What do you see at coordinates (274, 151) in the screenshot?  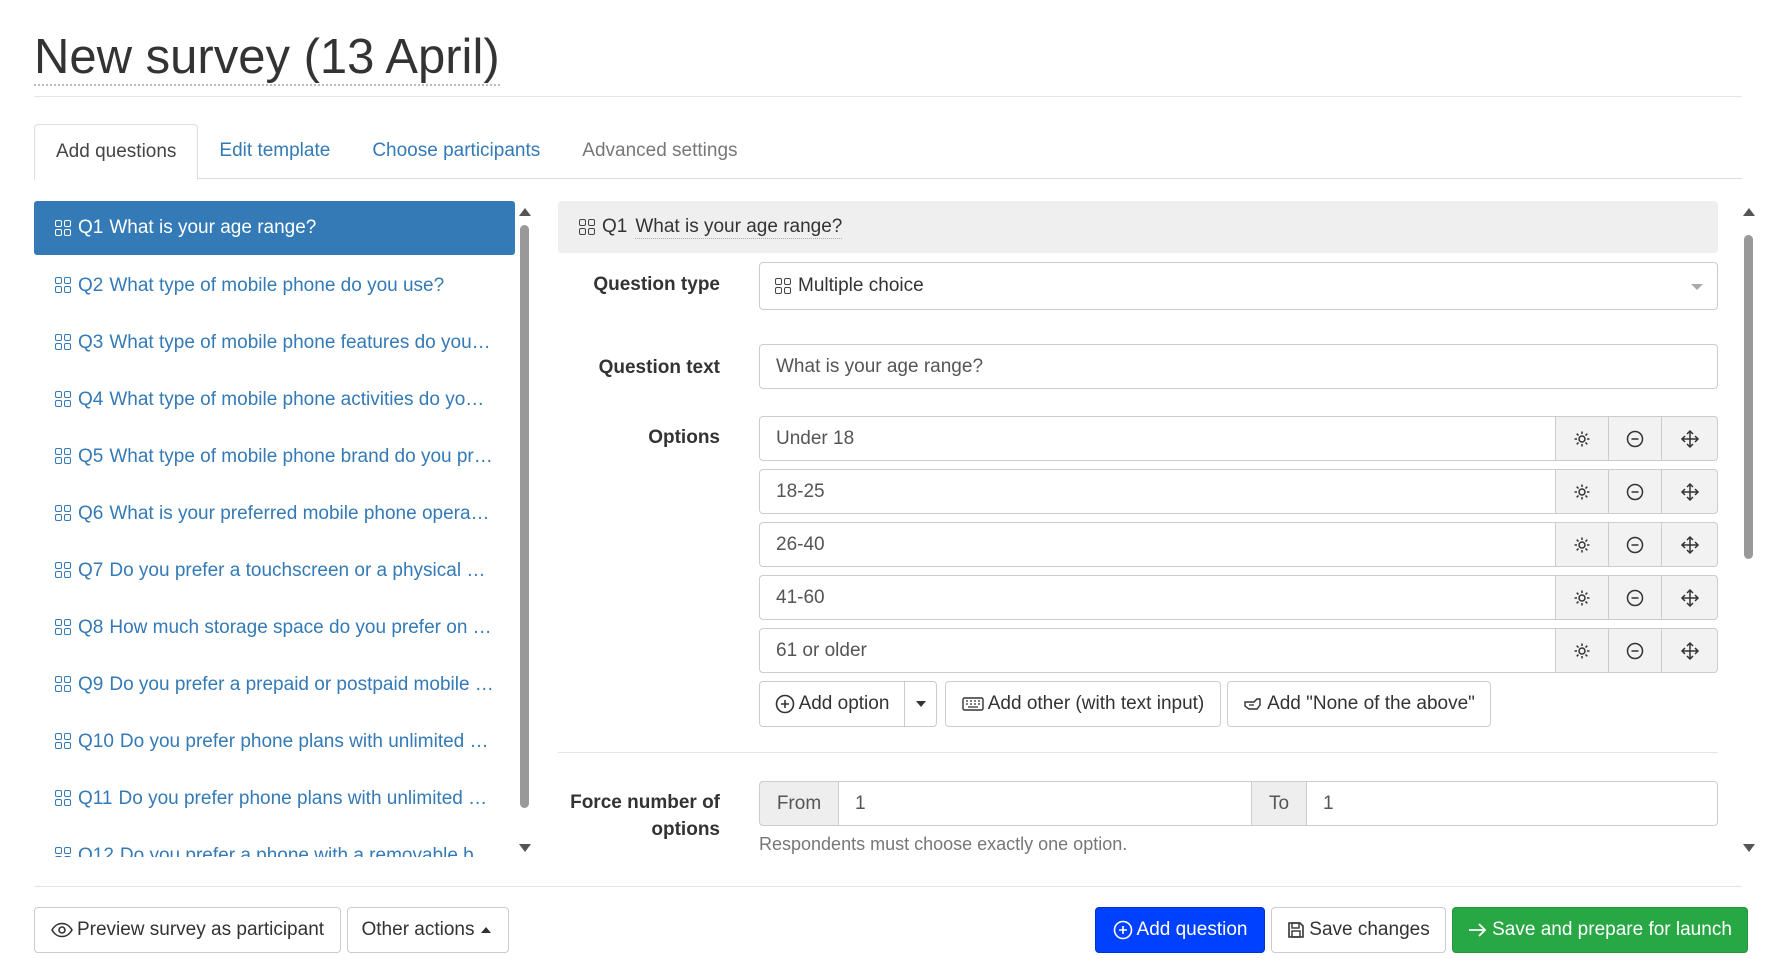 I see `tab-edit-template: Edit template` at bounding box center [274, 151].